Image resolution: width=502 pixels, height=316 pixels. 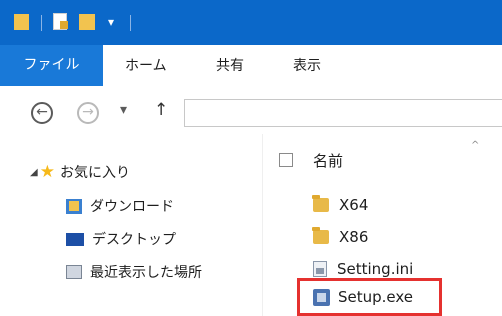 What do you see at coordinates (87, 22) in the screenshot?
I see `new-folder-icon` at bounding box center [87, 22].